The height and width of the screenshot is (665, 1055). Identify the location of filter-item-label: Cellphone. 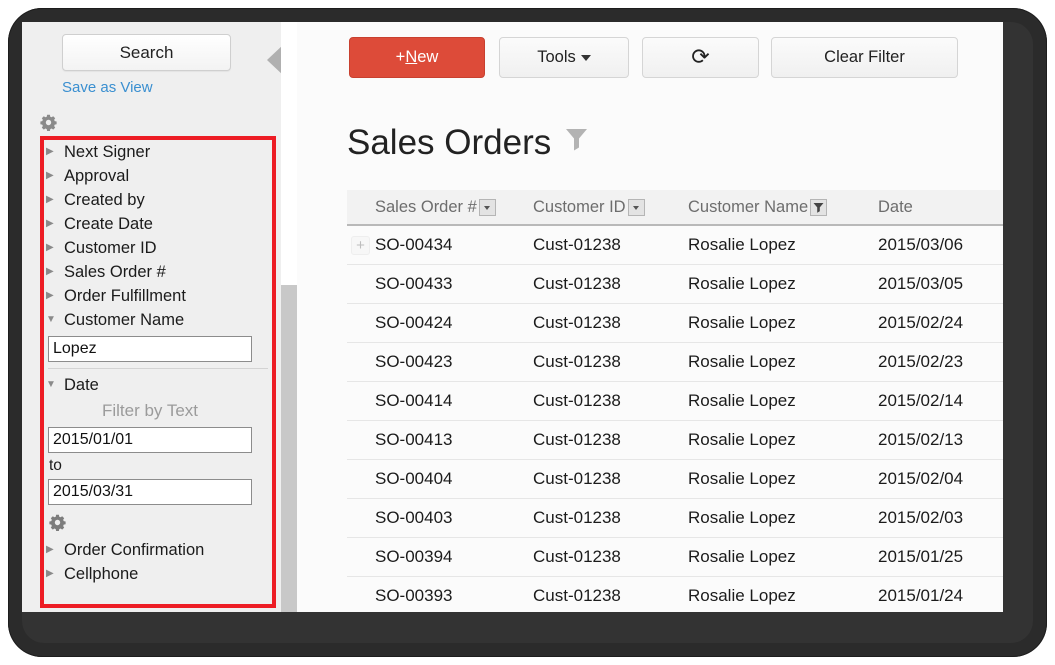
(101, 573).